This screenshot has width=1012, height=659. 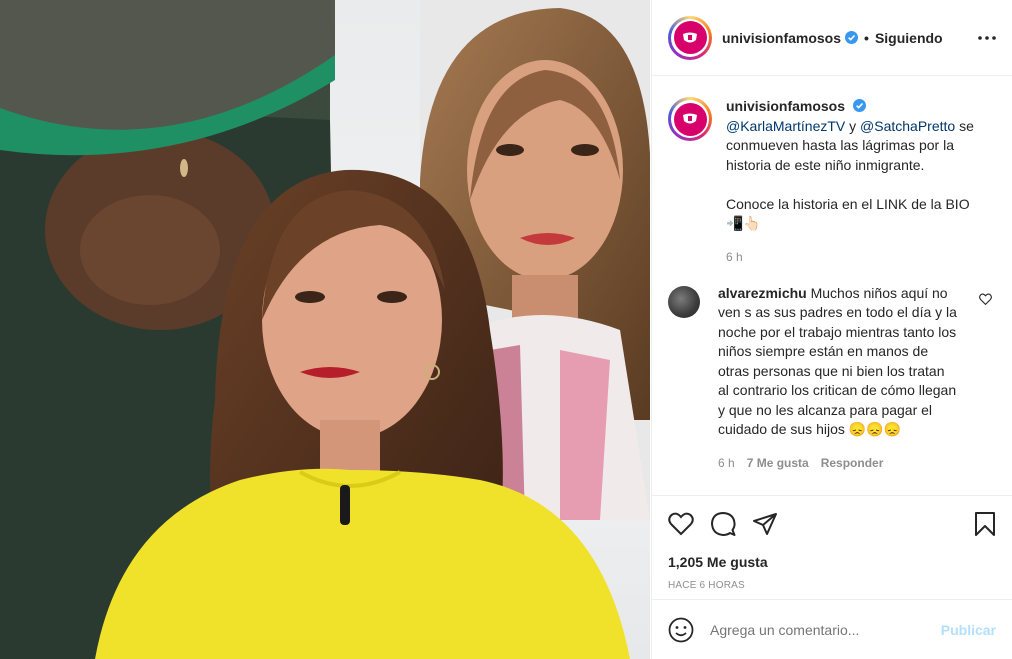 I want to click on commenter-username: alvarezmichu, so click(x=762, y=293).